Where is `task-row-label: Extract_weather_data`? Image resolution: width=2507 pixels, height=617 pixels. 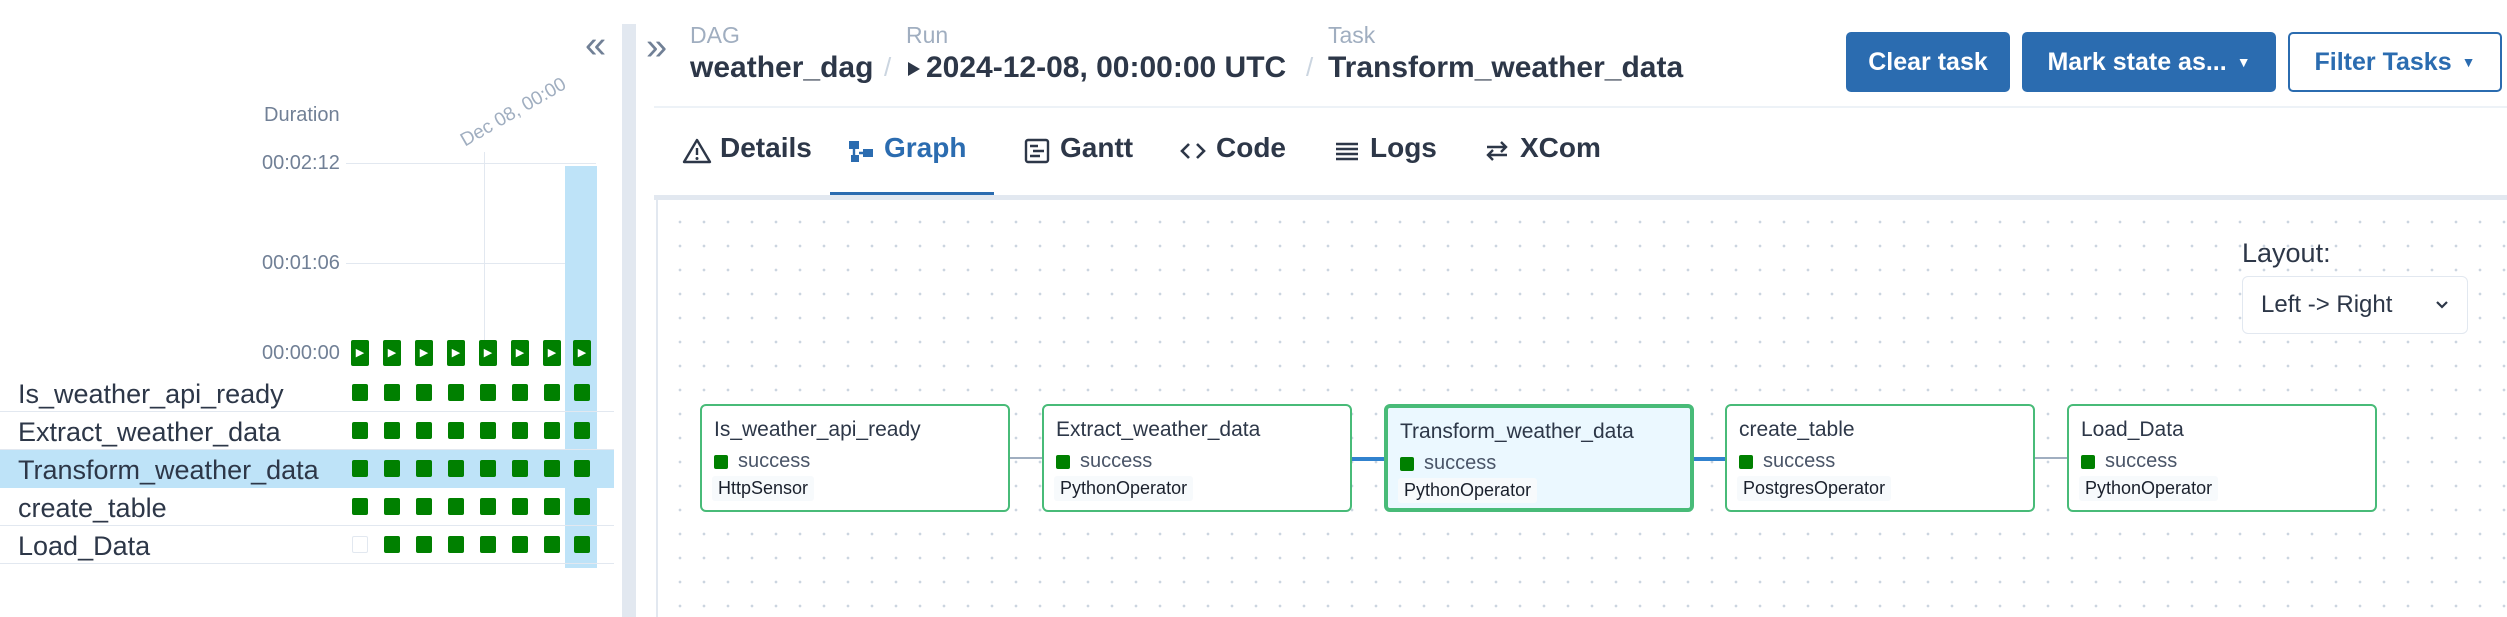
task-row-label: Extract_weather_data is located at coordinates (149, 432).